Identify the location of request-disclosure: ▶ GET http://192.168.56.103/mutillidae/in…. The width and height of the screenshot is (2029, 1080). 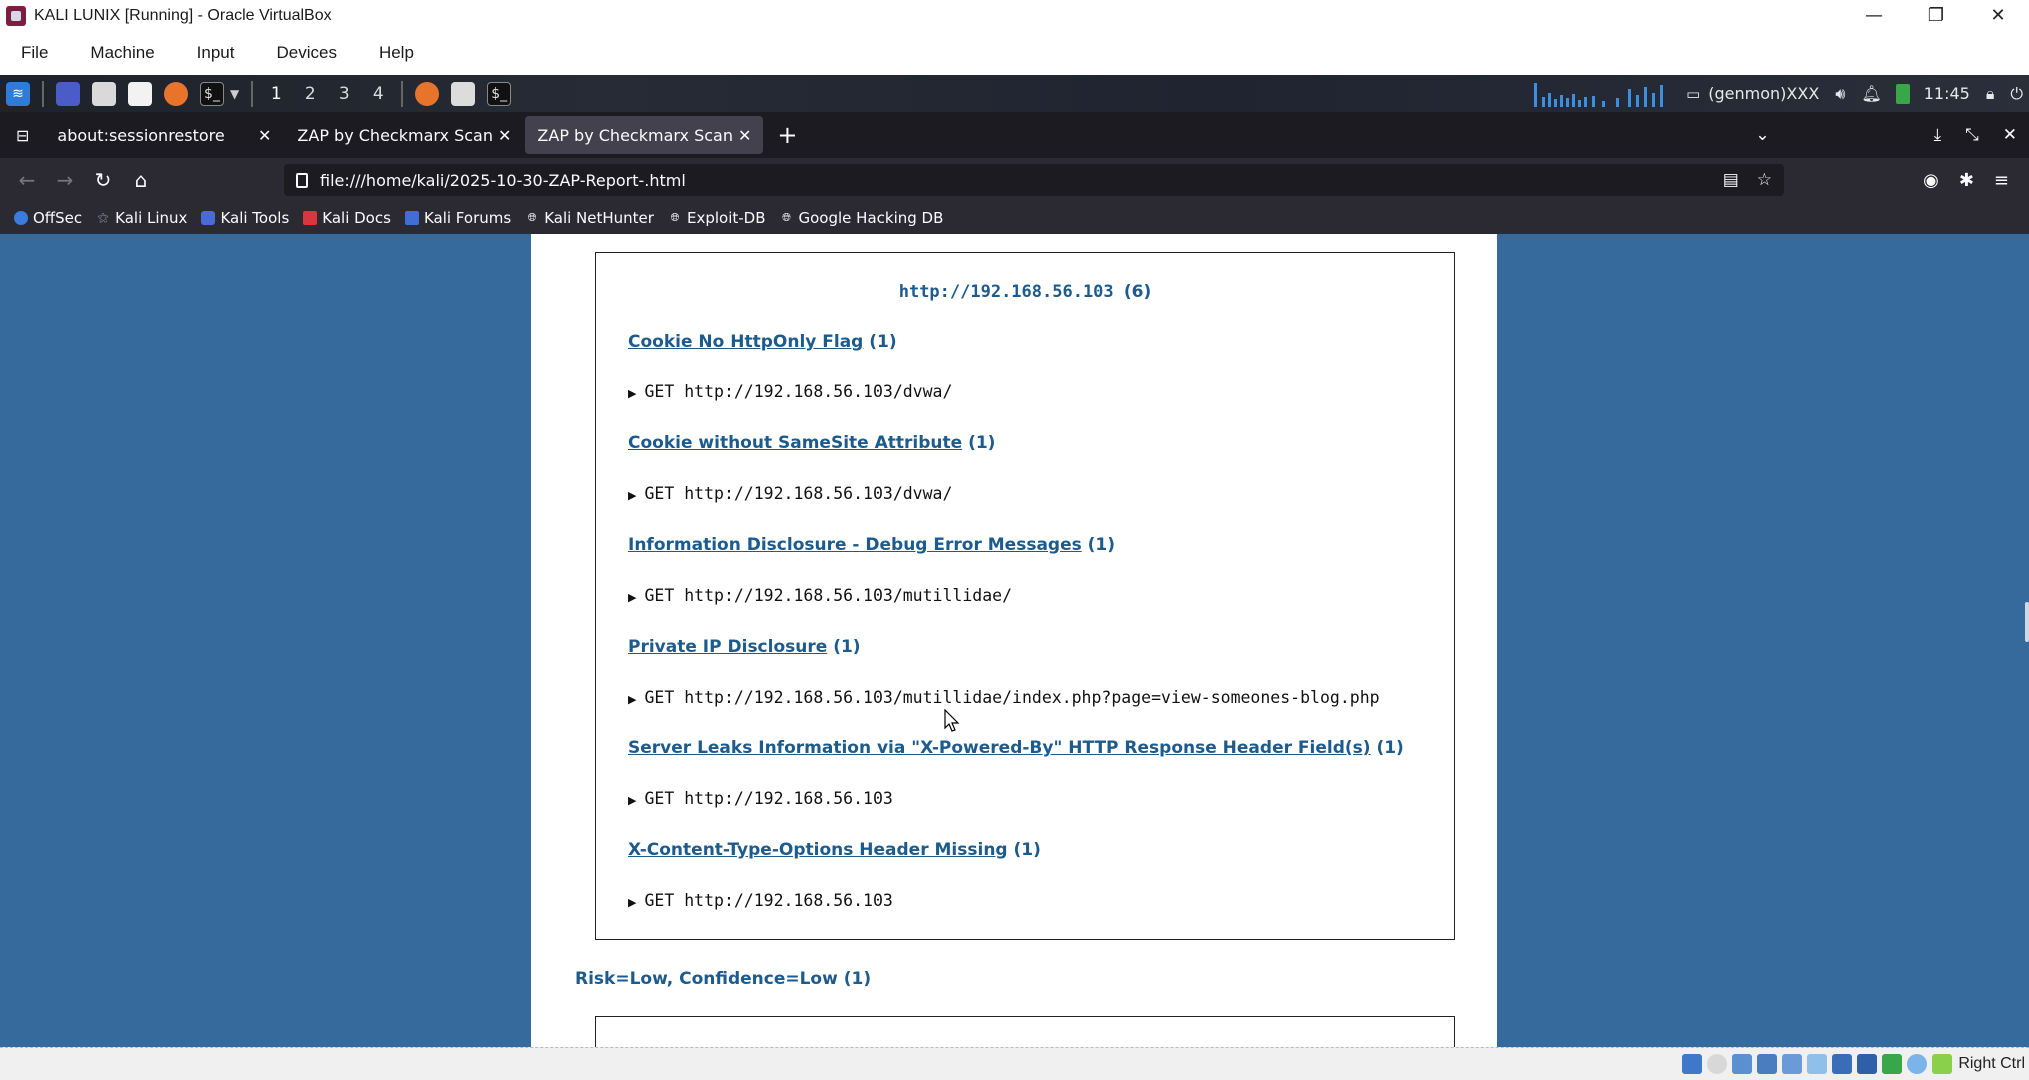
(1004, 697).